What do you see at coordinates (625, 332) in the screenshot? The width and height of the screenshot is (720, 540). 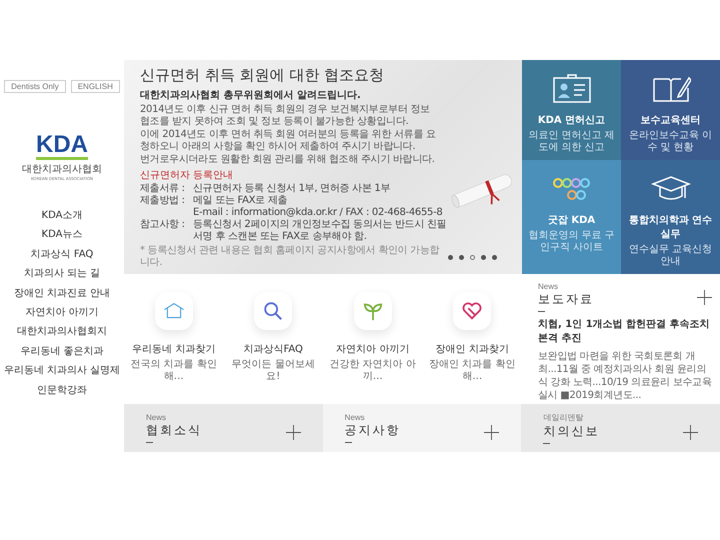 I see `news-headline: 치협, 1인 1개소법 합헌판결 후속조치 본격 추진` at bounding box center [625, 332].